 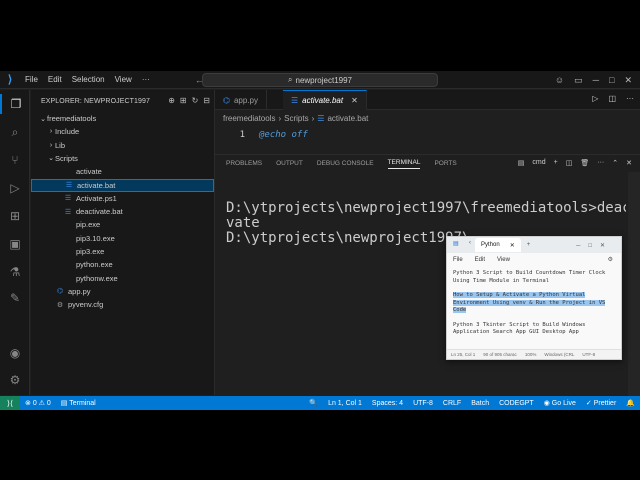 What do you see at coordinates (122, 291) in the screenshot?
I see `tree-item: ⌬ app.py` at bounding box center [122, 291].